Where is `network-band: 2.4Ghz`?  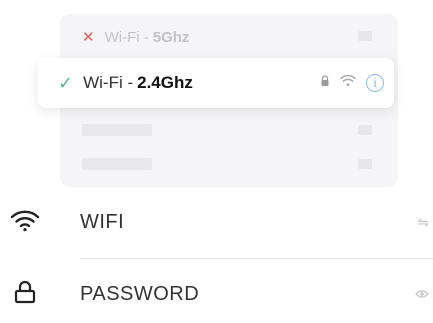
network-band: 2.4Ghz is located at coordinates (165, 82).